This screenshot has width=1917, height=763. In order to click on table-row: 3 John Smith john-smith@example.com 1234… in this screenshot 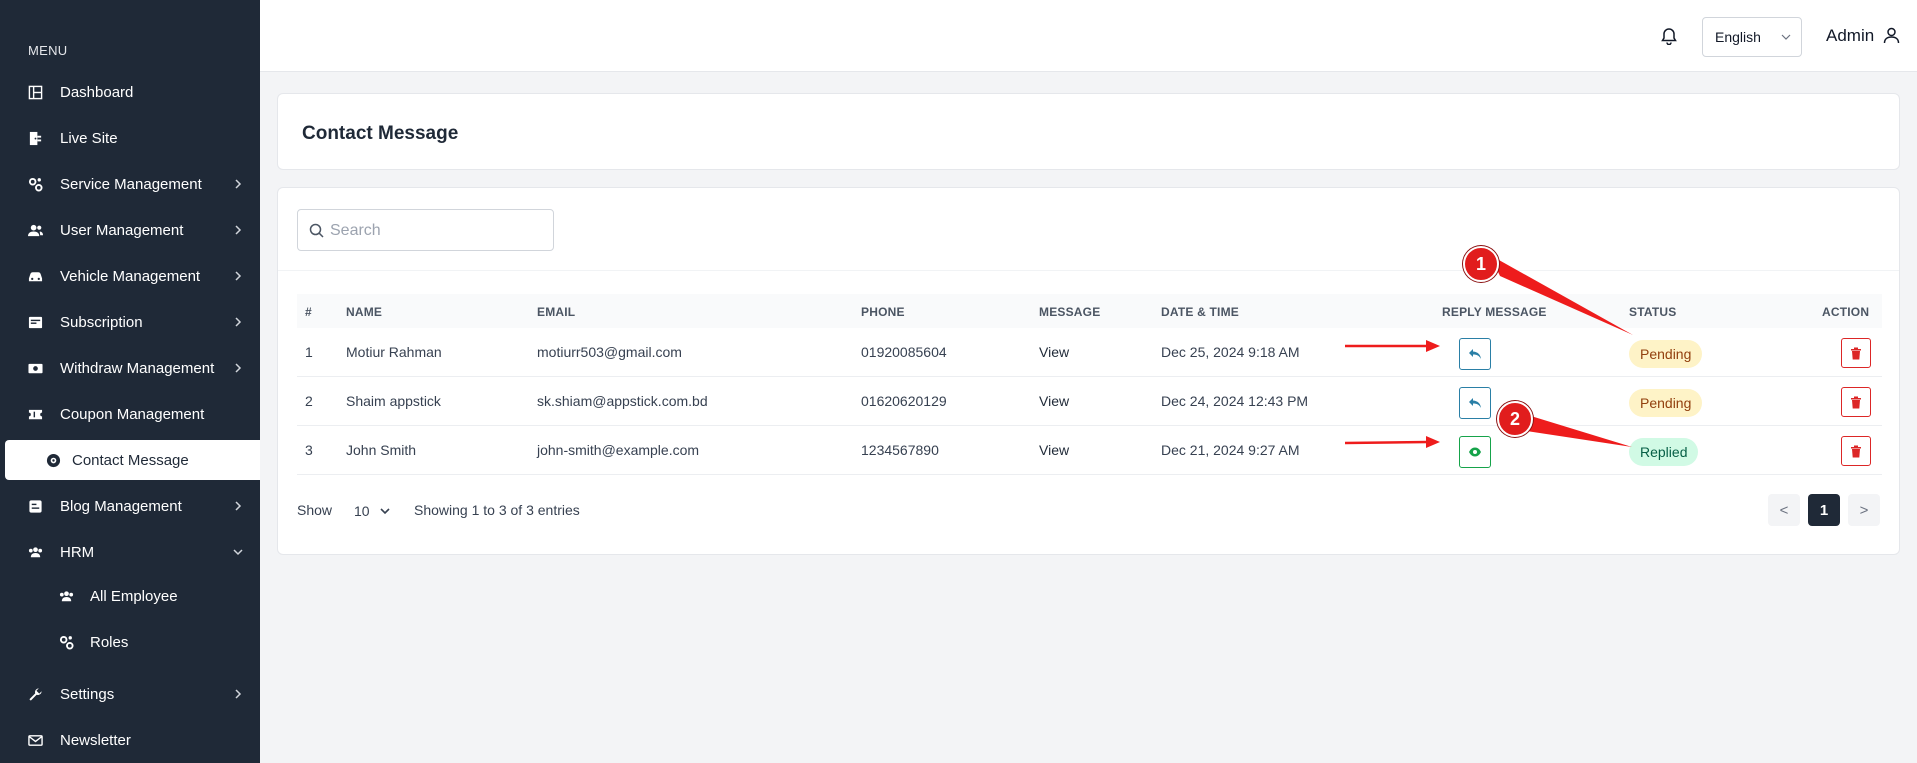, I will do `click(1089, 450)`.